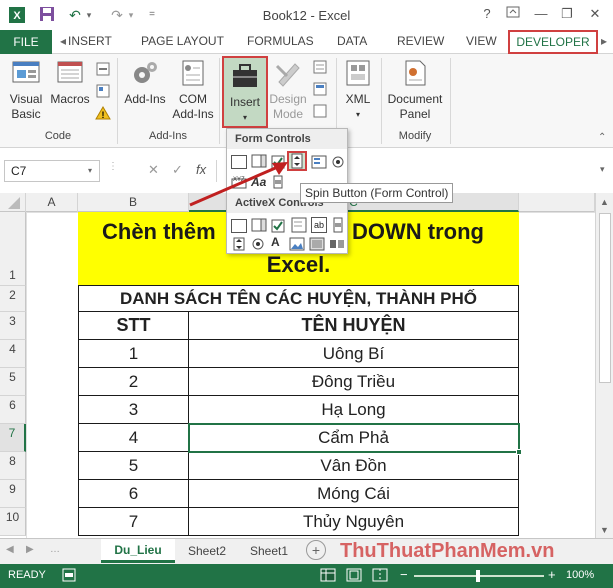 The image size is (613, 588). Describe the element at coordinates (133, 438) in the screenshot. I see `stt-cell: 4` at that location.